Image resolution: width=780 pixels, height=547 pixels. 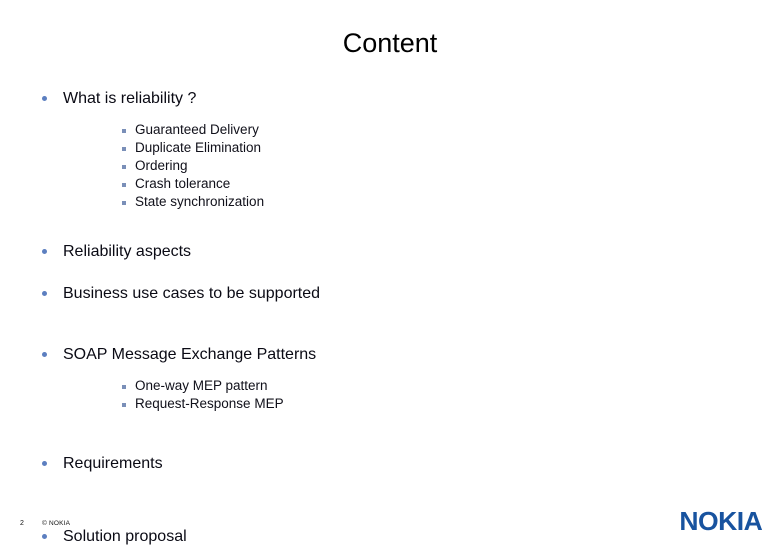 What do you see at coordinates (56, 523) in the screenshot?
I see `copyright-notice: © NOKIA` at bounding box center [56, 523].